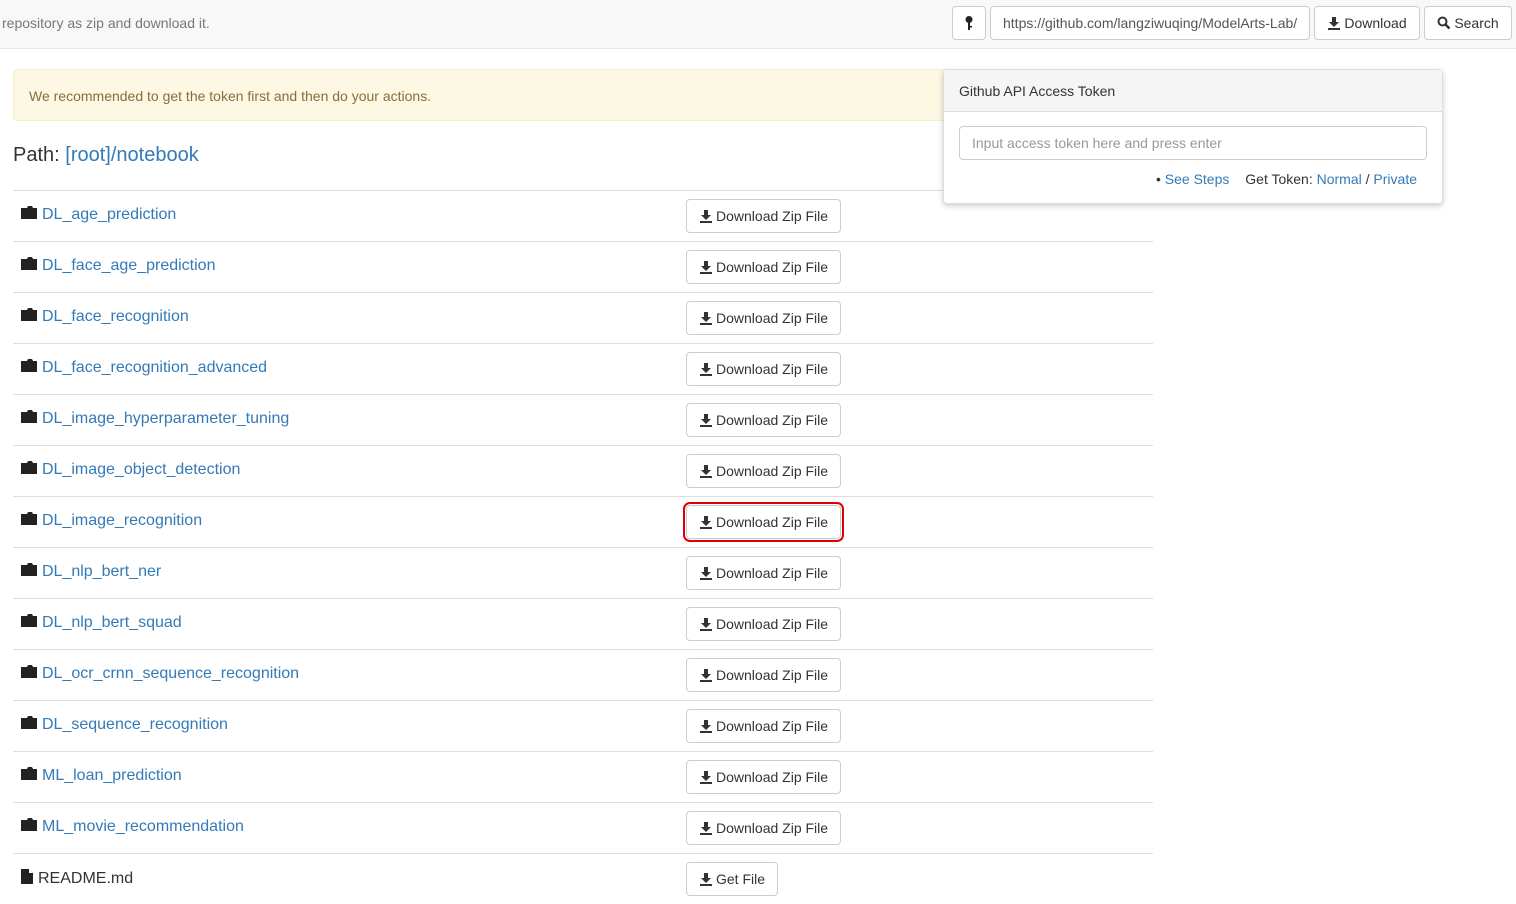 The width and height of the screenshot is (1516, 904). I want to click on item-name: DL_face_recognition_advanced, so click(155, 367).